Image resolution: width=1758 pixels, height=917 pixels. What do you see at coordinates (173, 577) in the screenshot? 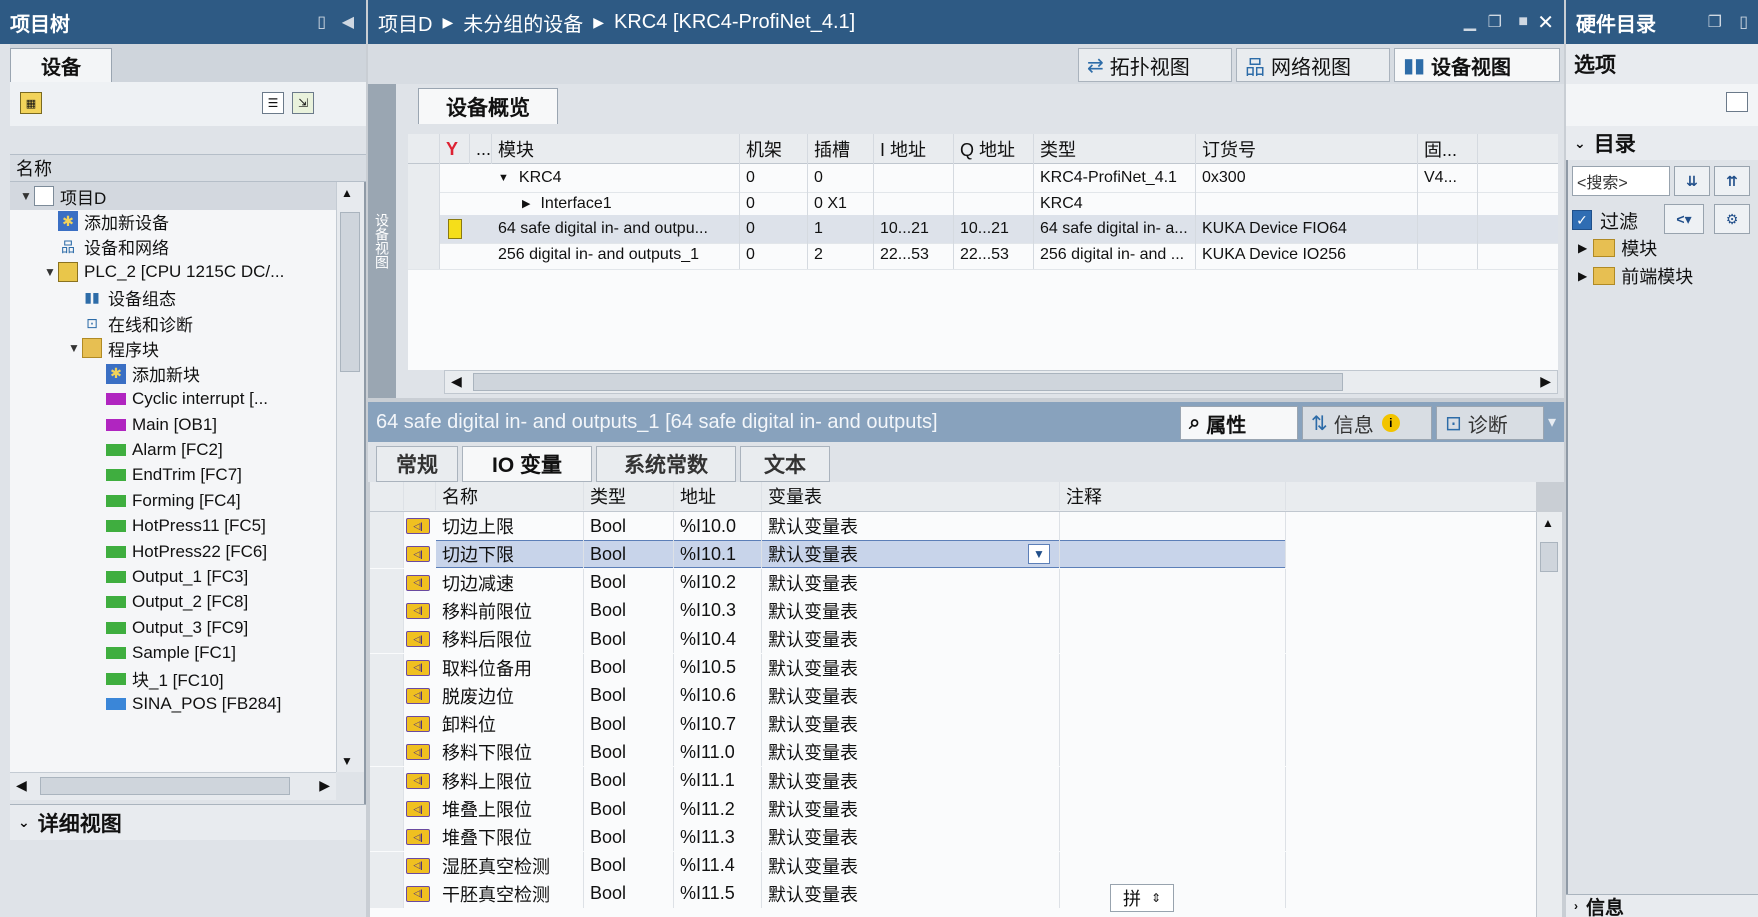
I see `tree-item: Output_1 [FC3]` at bounding box center [173, 577].